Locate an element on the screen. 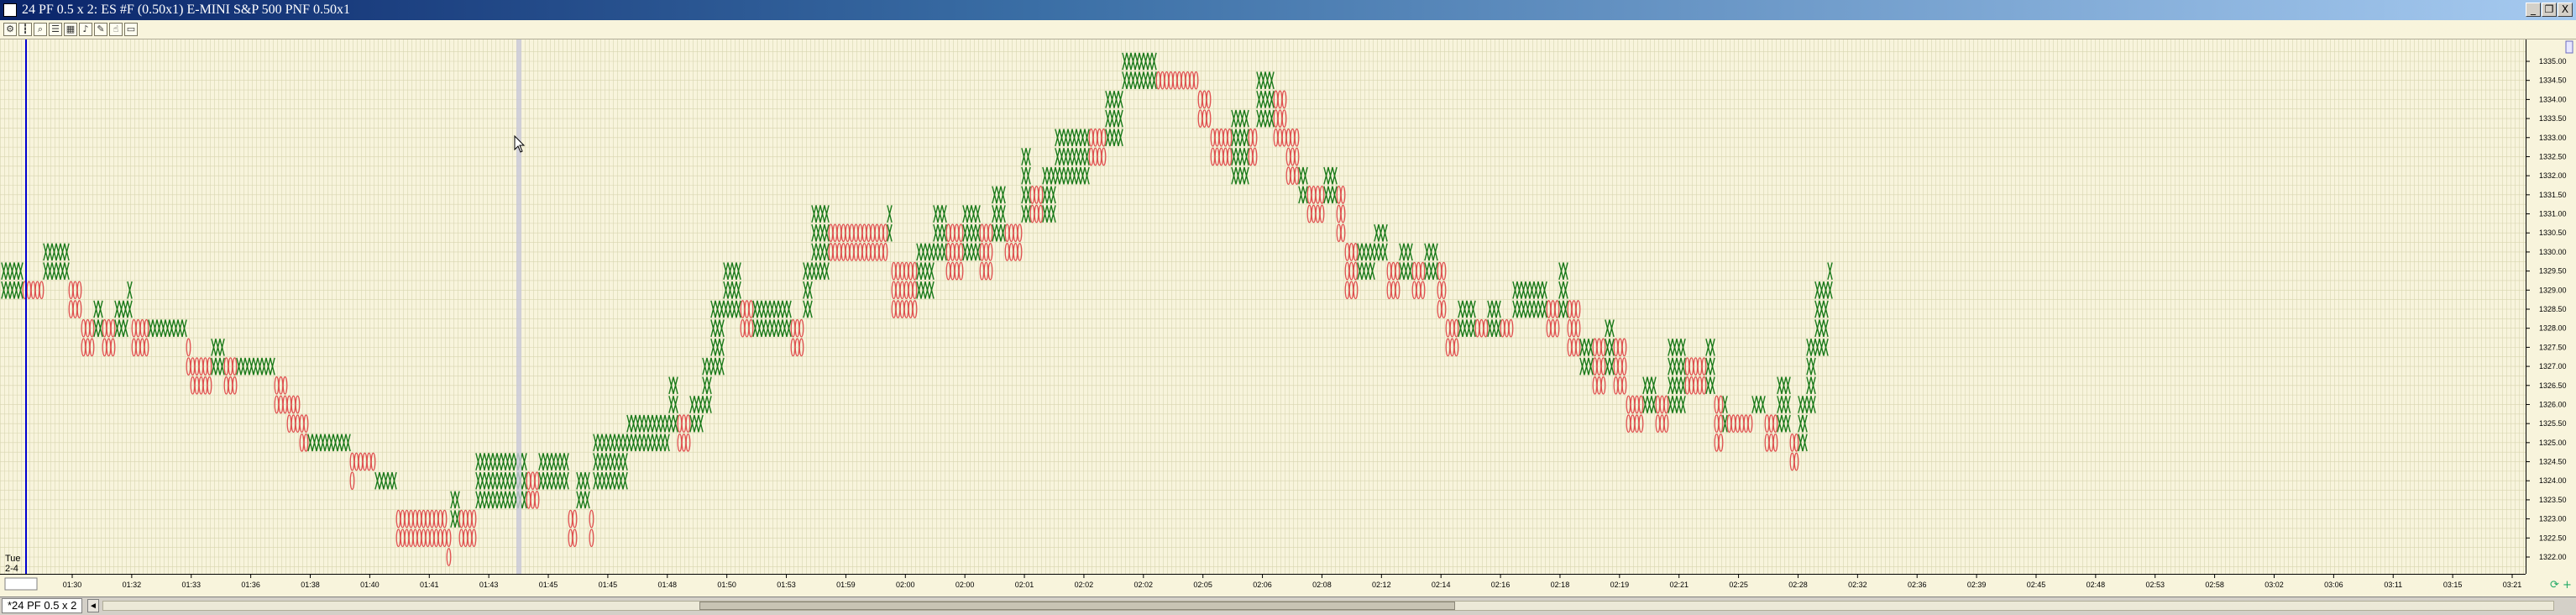 This screenshot has height=615, width=2576. time-tick-label: 01:43 is located at coordinates (489, 585).